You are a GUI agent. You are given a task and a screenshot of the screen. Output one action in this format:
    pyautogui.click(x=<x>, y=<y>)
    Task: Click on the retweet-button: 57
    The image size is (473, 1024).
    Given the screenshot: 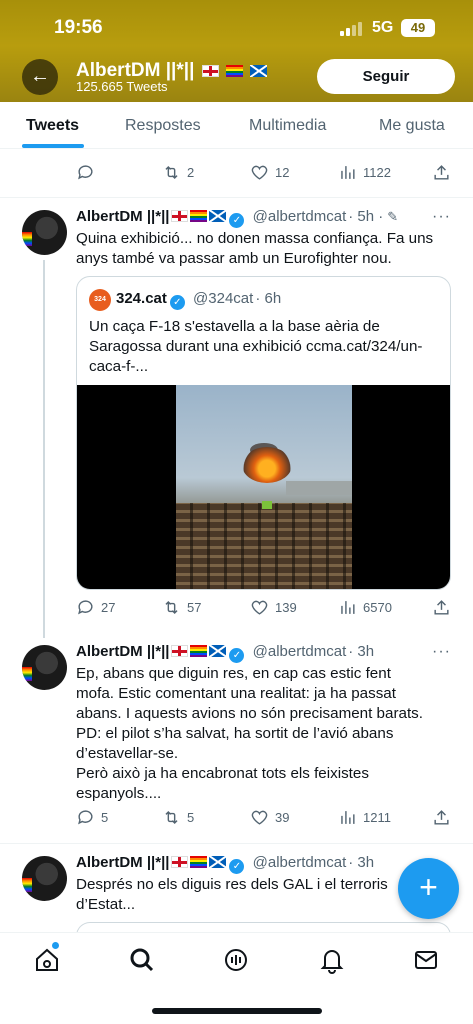 What is the action you would take?
    pyautogui.click(x=181, y=607)
    